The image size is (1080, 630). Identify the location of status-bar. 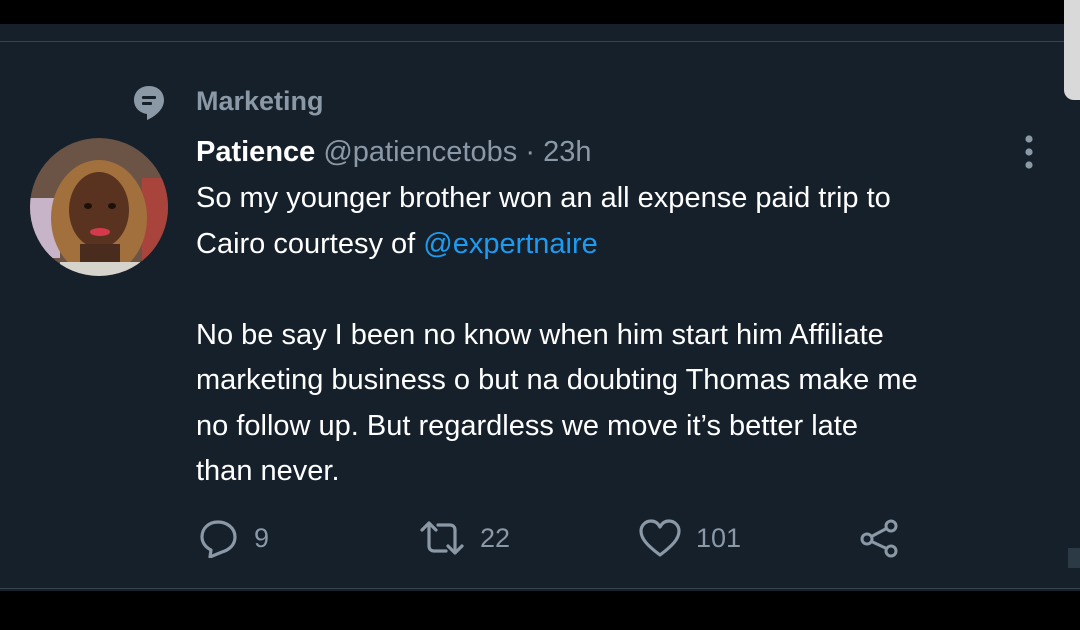
(540, 12).